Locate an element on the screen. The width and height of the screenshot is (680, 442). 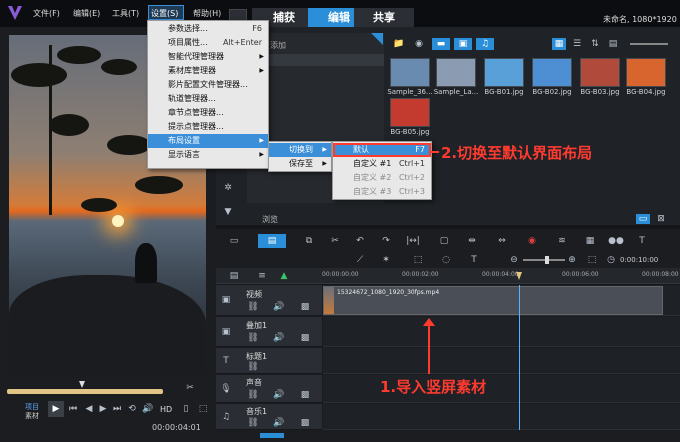
mixer-icon: ≋ is located at coordinates (562, 241).